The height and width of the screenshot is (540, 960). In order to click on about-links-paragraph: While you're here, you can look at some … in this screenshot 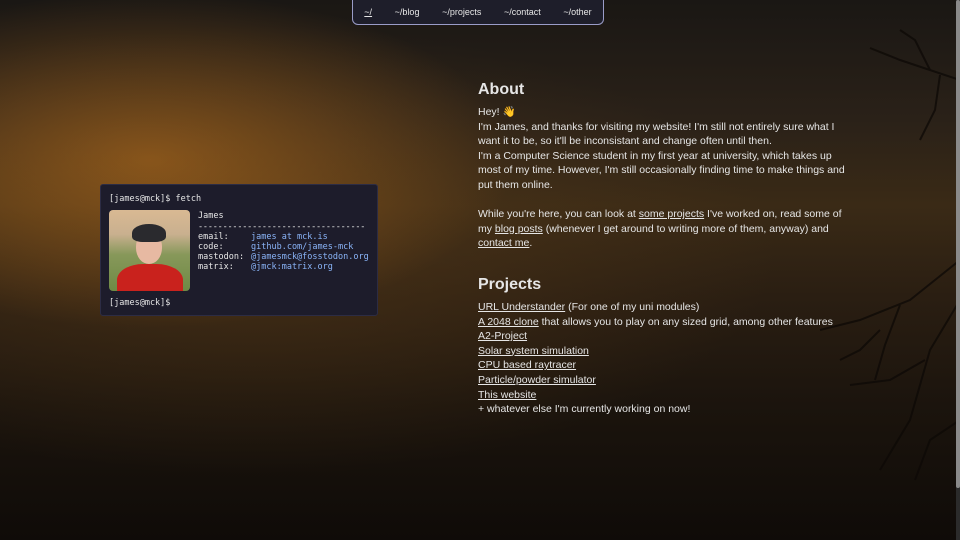, I will do `click(663, 229)`.